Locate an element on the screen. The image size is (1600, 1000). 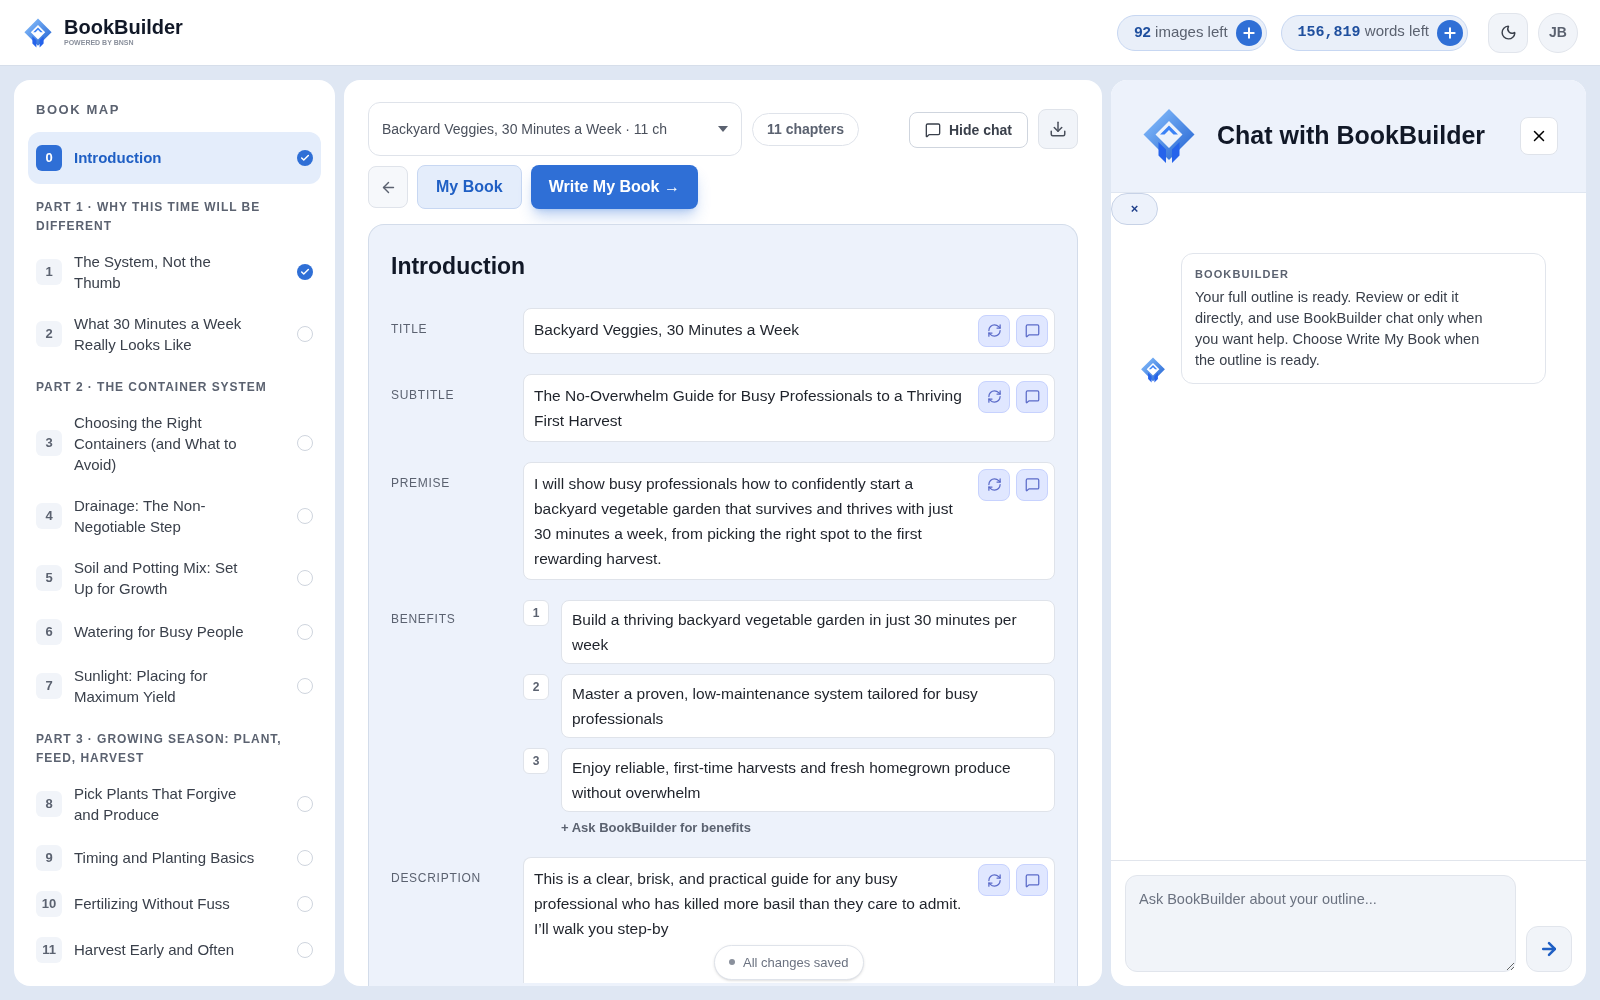
chapter-item: 2 What 30 Minutes a Week Really Looks Like is located at coordinates (174, 333).